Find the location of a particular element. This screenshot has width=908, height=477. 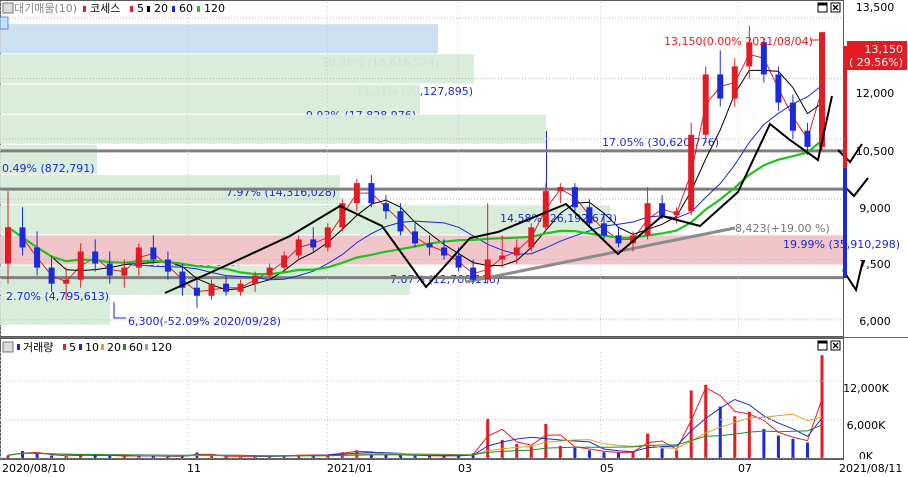

legend-vma20-swatch is located at coordinates (102, 347).